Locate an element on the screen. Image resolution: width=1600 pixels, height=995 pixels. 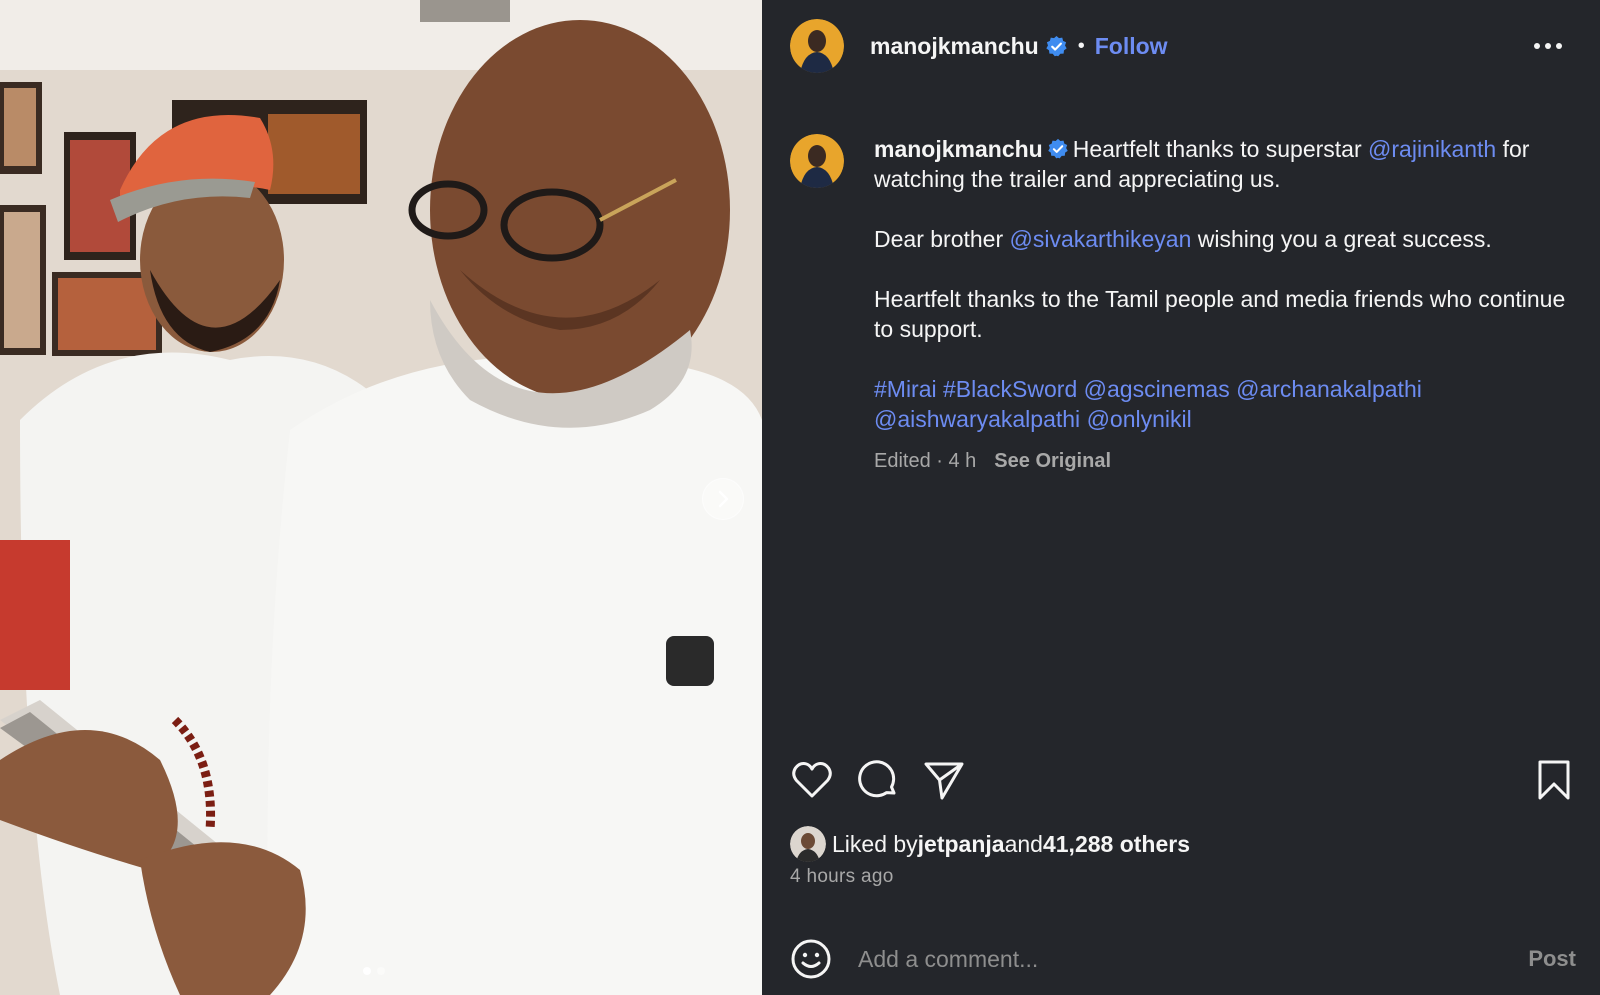
post-timestamp: 4 hours ago is located at coordinates (842, 876).